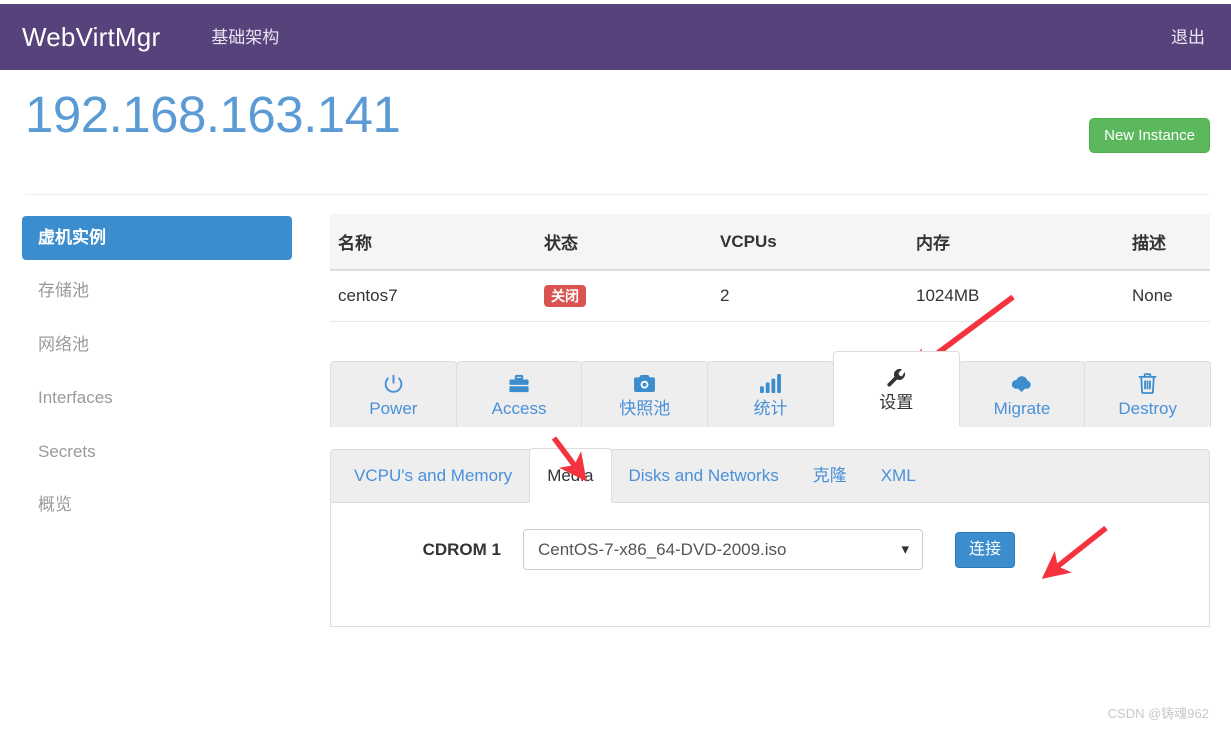  I want to click on column-header-vcpus: VCPUs, so click(810, 242).